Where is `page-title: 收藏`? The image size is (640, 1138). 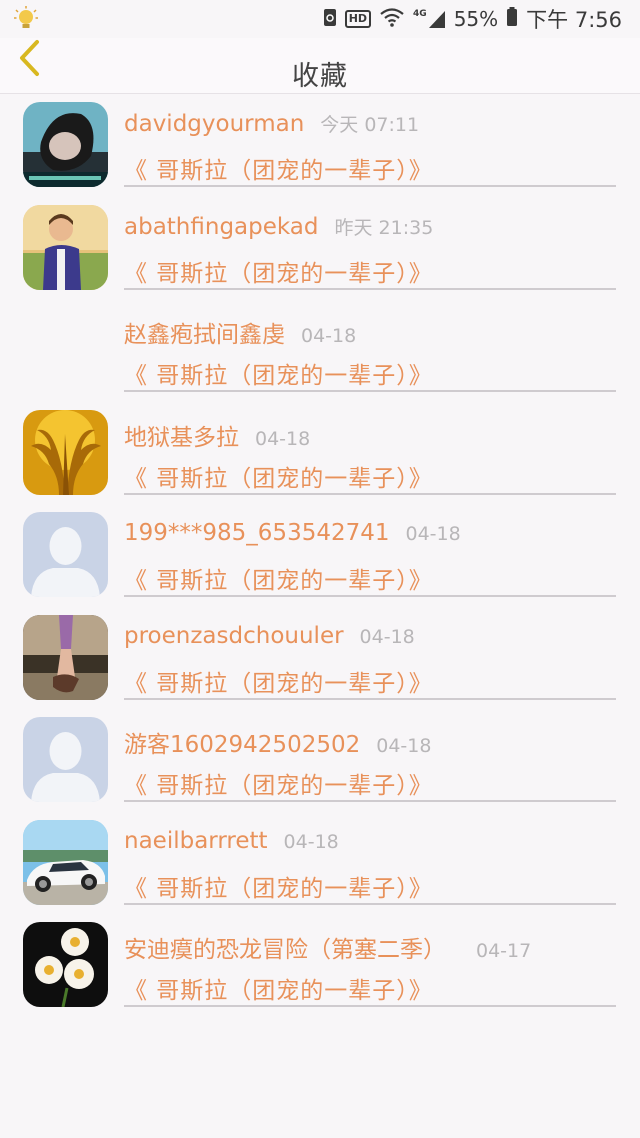 page-title: 收藏 is located at coordinates (320, 76).